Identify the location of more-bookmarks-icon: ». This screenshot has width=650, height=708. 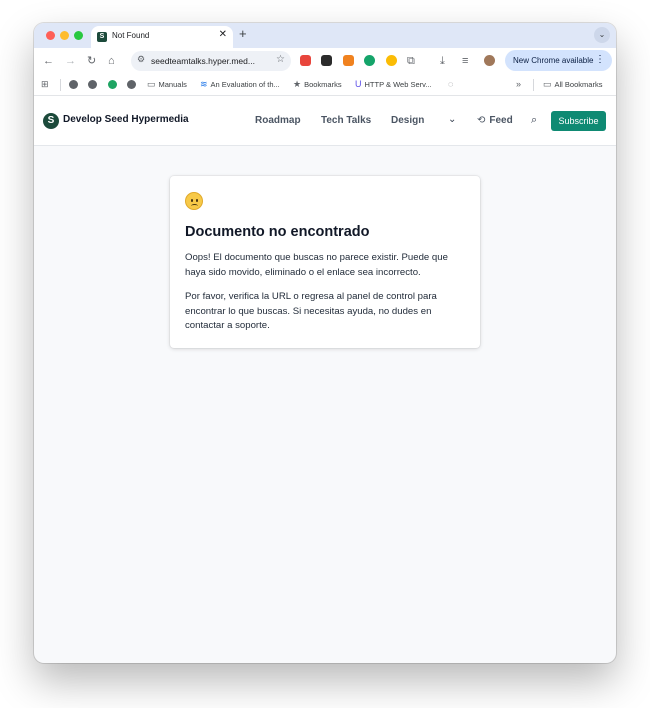
(520, 84).